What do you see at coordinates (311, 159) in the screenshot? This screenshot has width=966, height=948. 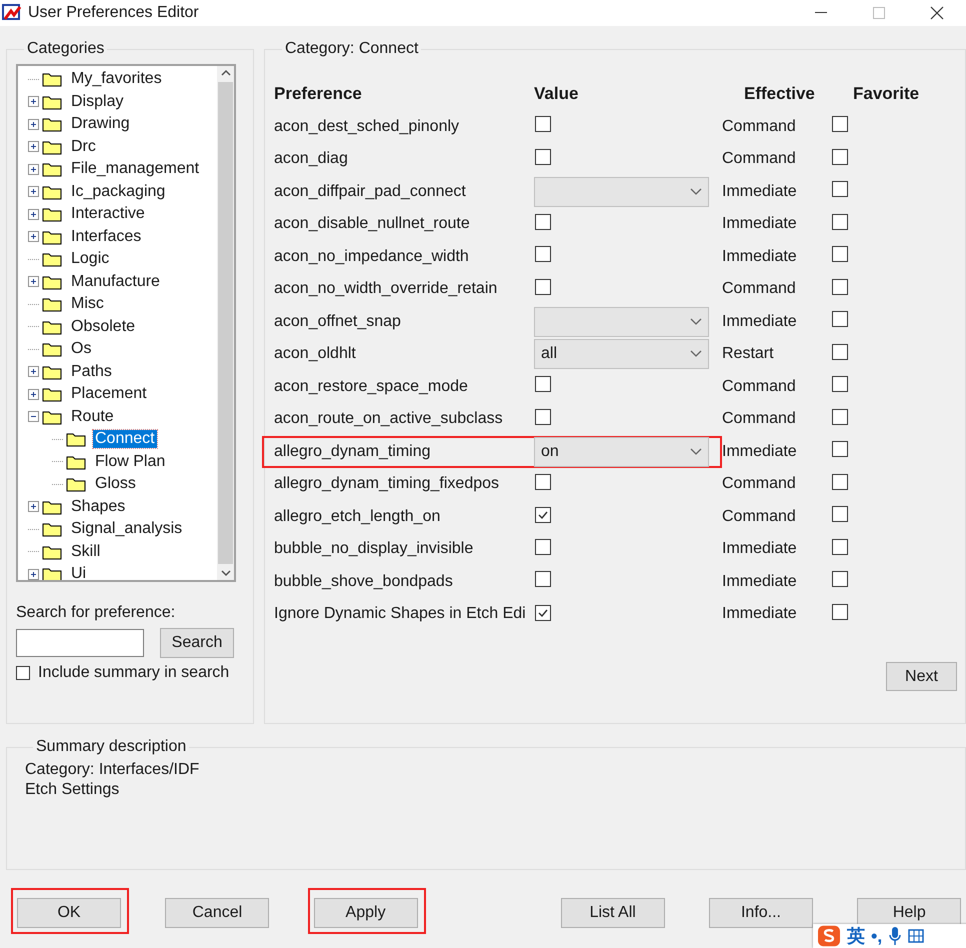 I see `preference-name: acon_diag` at bounding box center [311, 159].